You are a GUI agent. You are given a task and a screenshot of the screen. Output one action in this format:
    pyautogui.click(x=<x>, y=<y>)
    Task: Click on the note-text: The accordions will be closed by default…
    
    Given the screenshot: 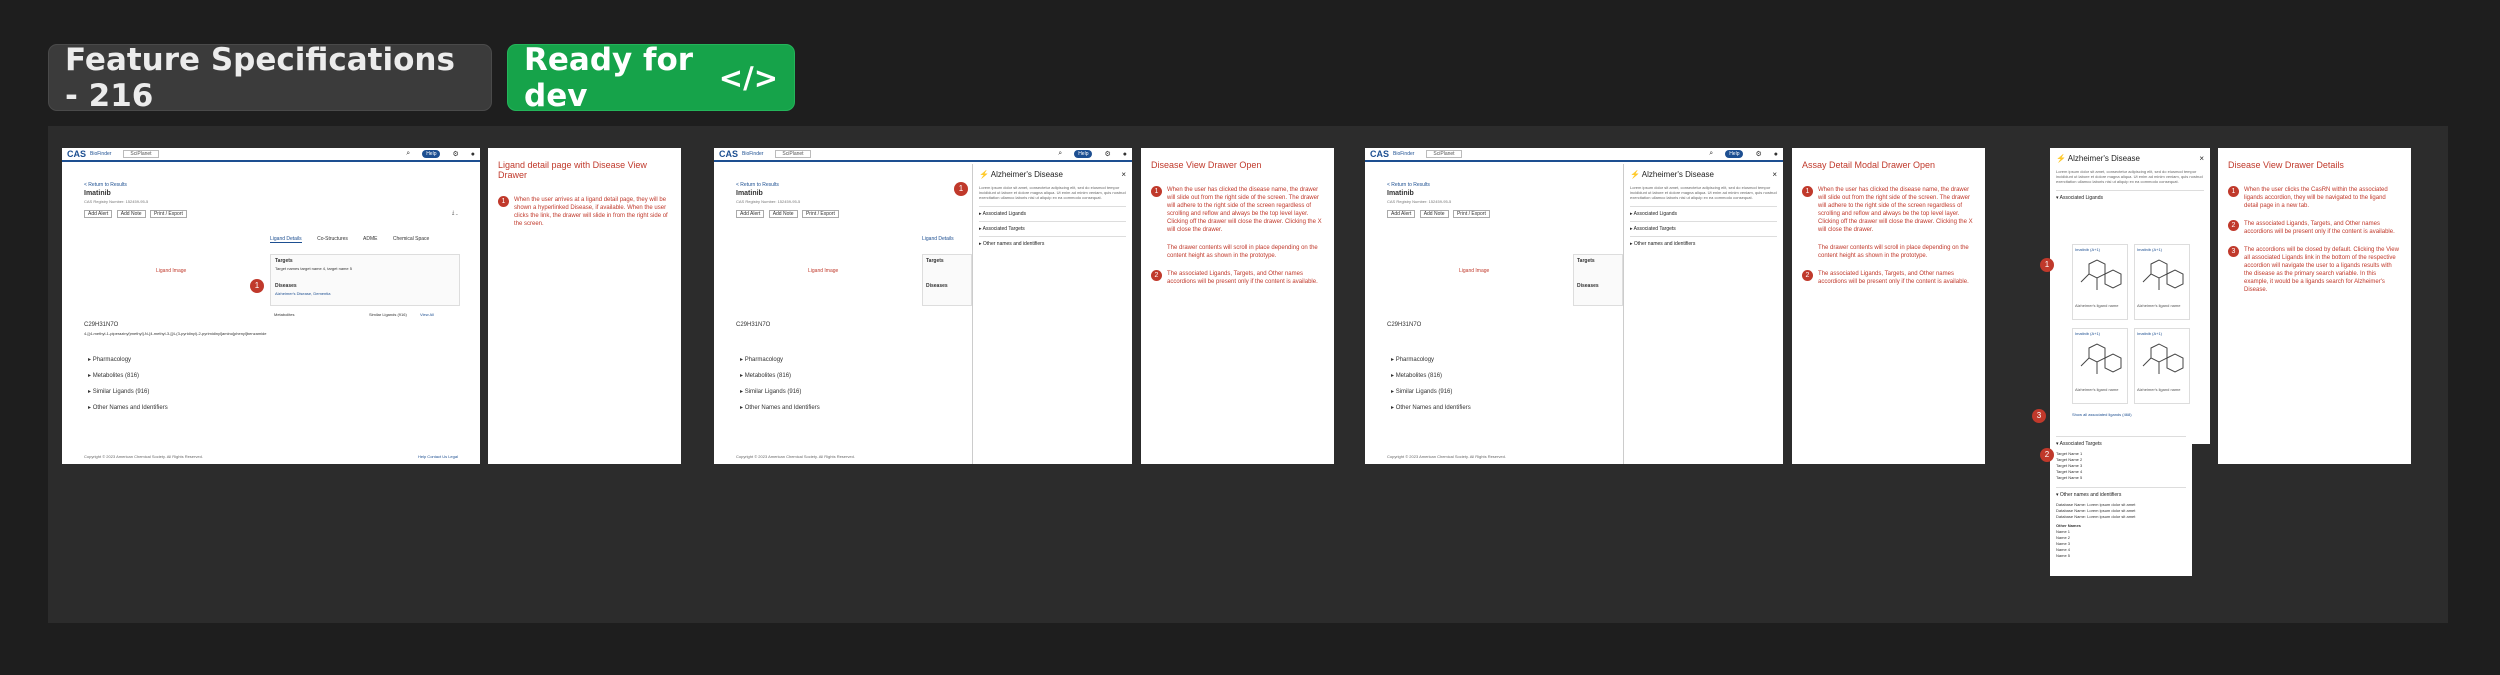 What is the action you would take?
    pyautogui.click(x=2321, y=270)
    